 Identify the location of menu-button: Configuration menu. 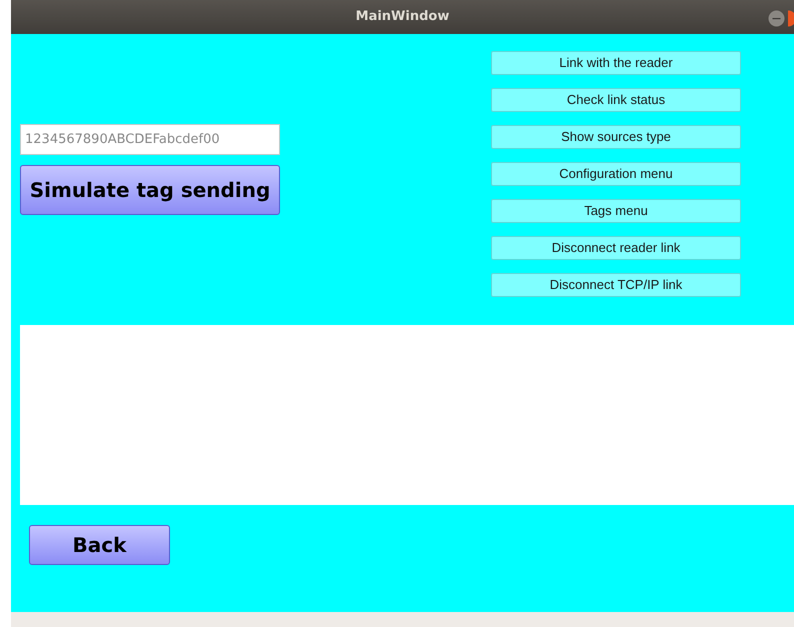
(616, 174).